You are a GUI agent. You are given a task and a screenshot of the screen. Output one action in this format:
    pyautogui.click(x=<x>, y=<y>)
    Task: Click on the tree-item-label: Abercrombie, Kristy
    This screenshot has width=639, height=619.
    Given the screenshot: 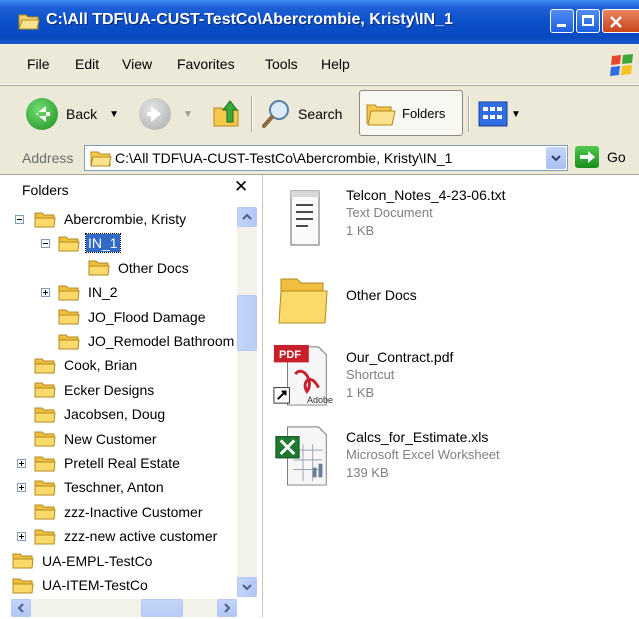 What is the action you would take?
    pyautogui.click(x=125, y=219)
    